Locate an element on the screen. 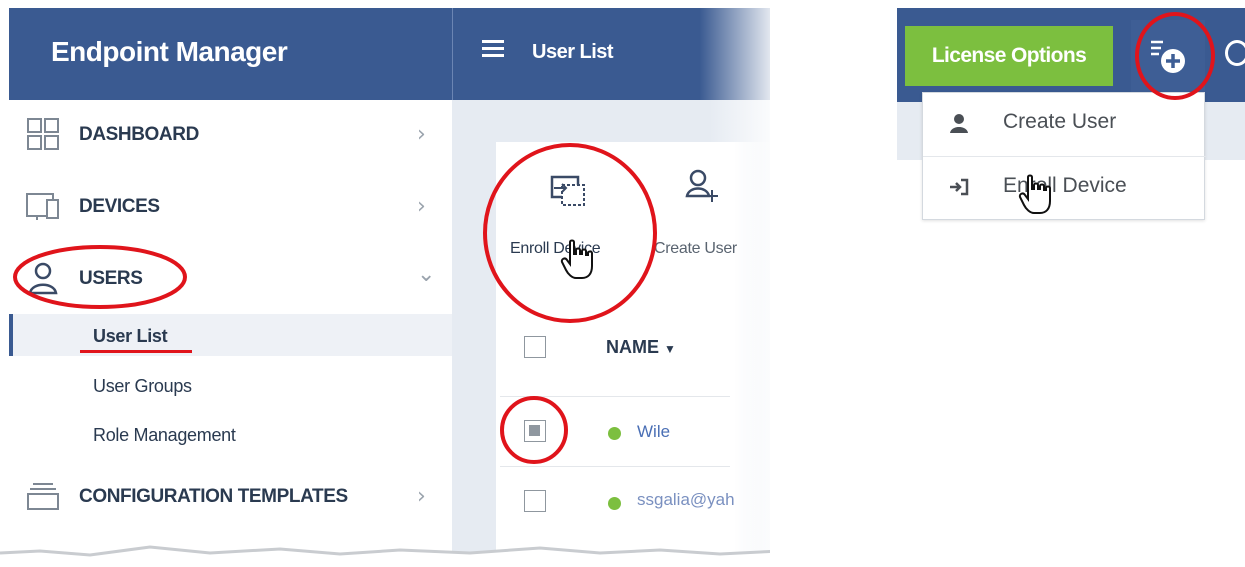  menu-item-label: Enroll Device is located at coordinates (1065, 185).